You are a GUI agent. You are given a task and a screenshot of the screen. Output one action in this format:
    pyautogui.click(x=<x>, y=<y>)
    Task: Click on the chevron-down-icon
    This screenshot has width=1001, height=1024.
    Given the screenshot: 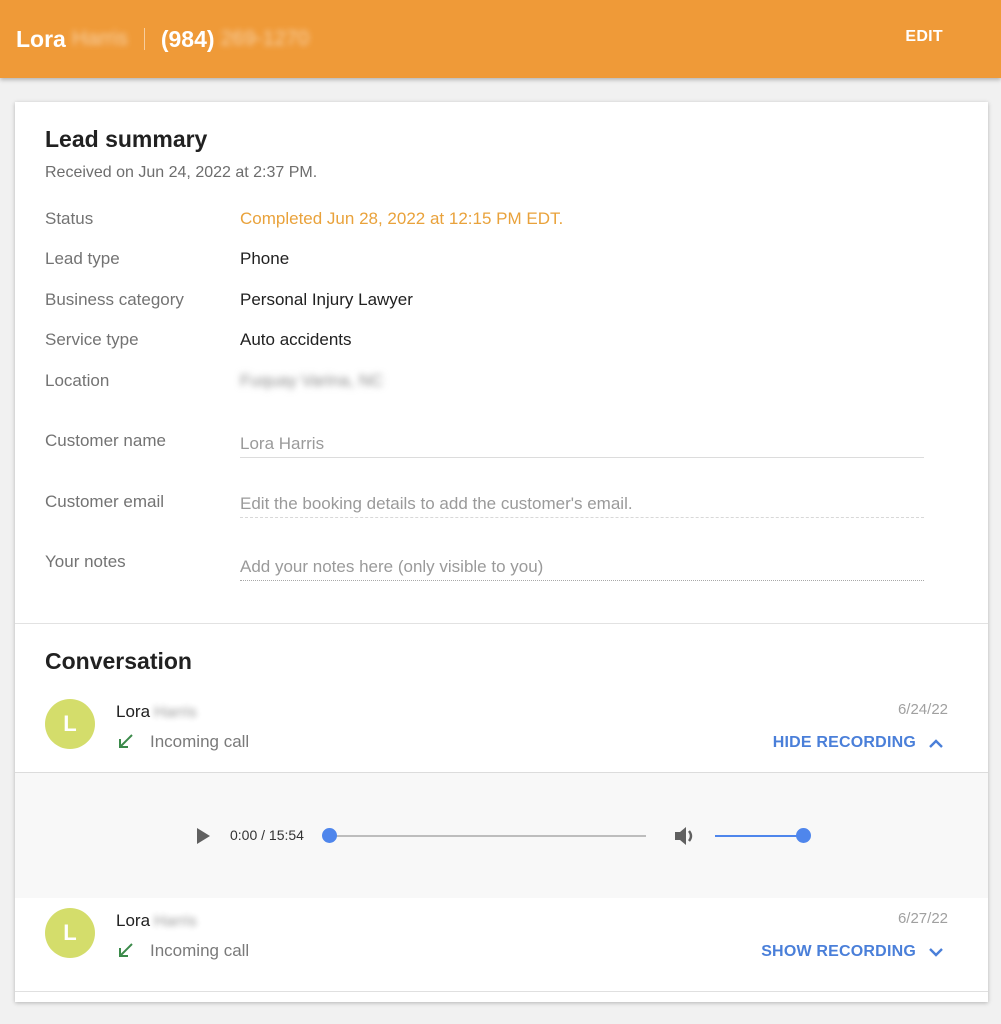 What is the action you would take?
    pyautogui.click(x=936, y=952)
    